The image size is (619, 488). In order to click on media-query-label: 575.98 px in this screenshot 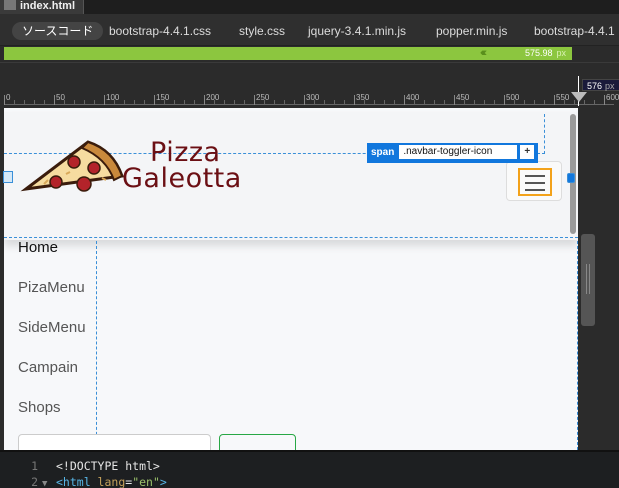, I will do `click(545, 53)`.